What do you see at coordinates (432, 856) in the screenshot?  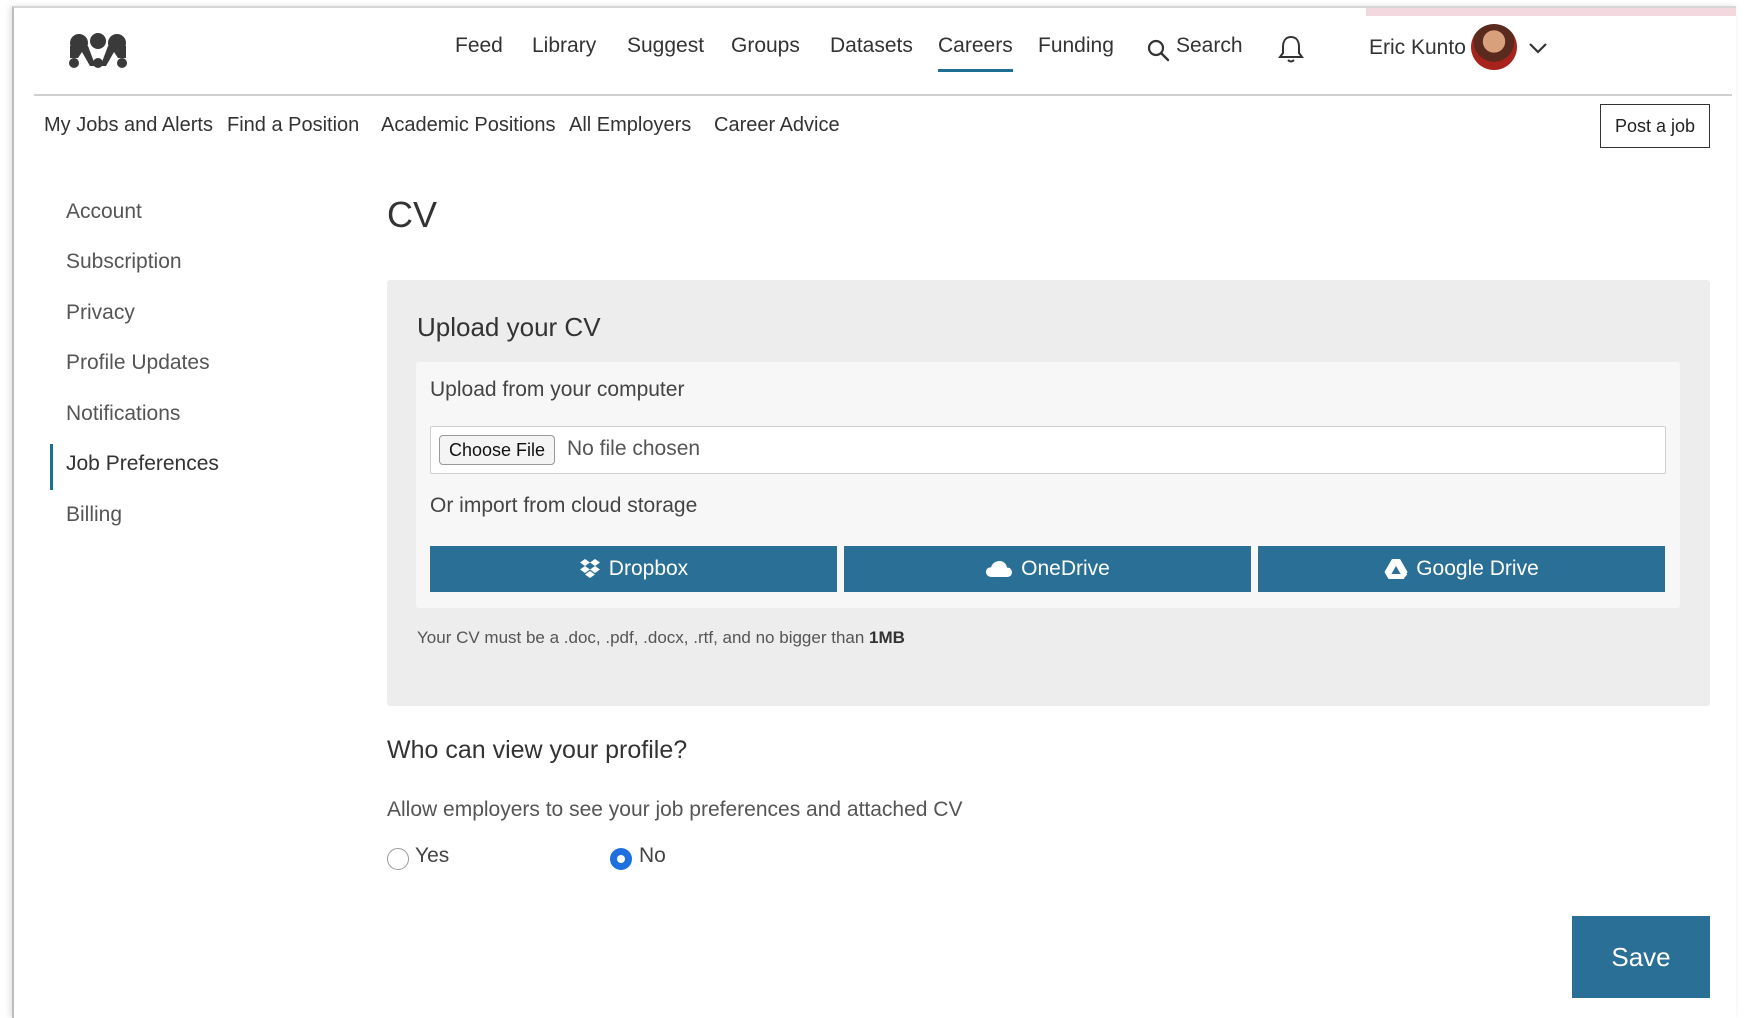 I see `visibility-yes-label: Yes` at bounding box center [432, 856].